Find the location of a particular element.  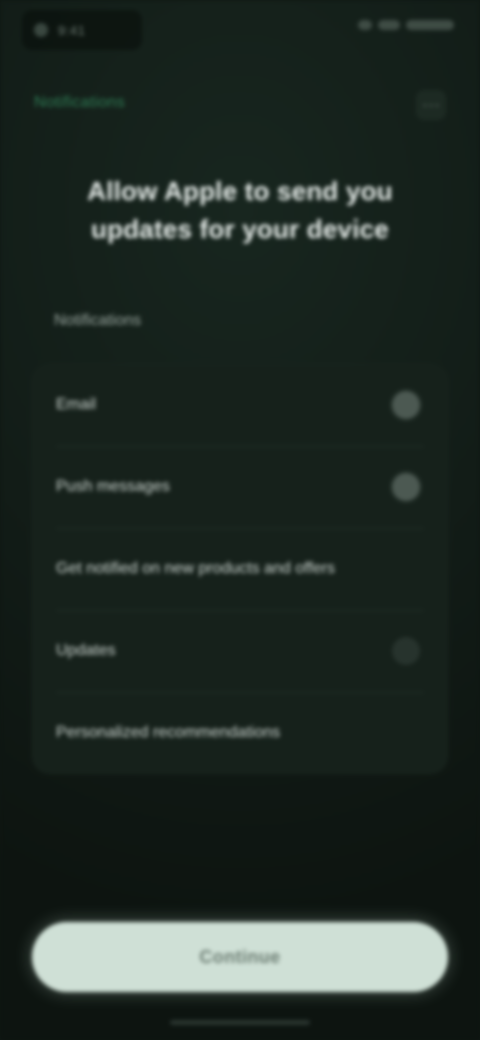

settings-row-label: Get notified on new products and offers is located at coordinates (195, 568).